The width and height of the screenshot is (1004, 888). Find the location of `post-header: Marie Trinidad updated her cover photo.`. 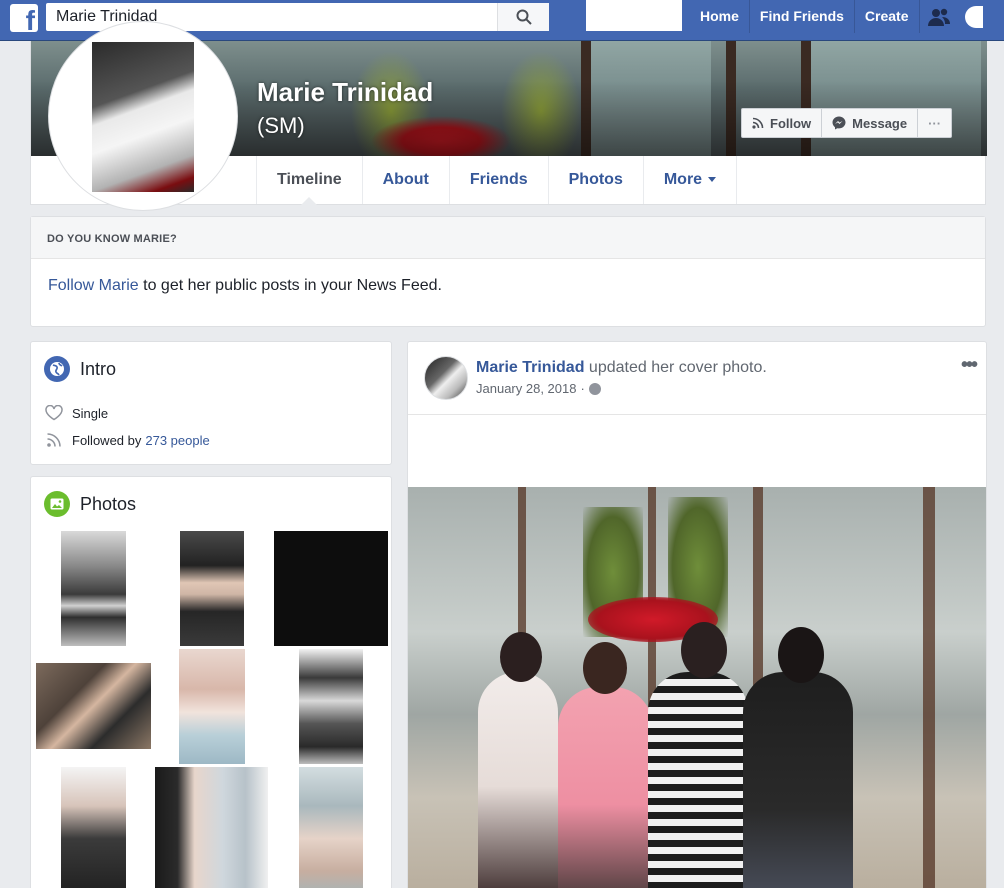

post-header: Marie Trinidad updated her cover photo. is located at coordinates (621, 368).